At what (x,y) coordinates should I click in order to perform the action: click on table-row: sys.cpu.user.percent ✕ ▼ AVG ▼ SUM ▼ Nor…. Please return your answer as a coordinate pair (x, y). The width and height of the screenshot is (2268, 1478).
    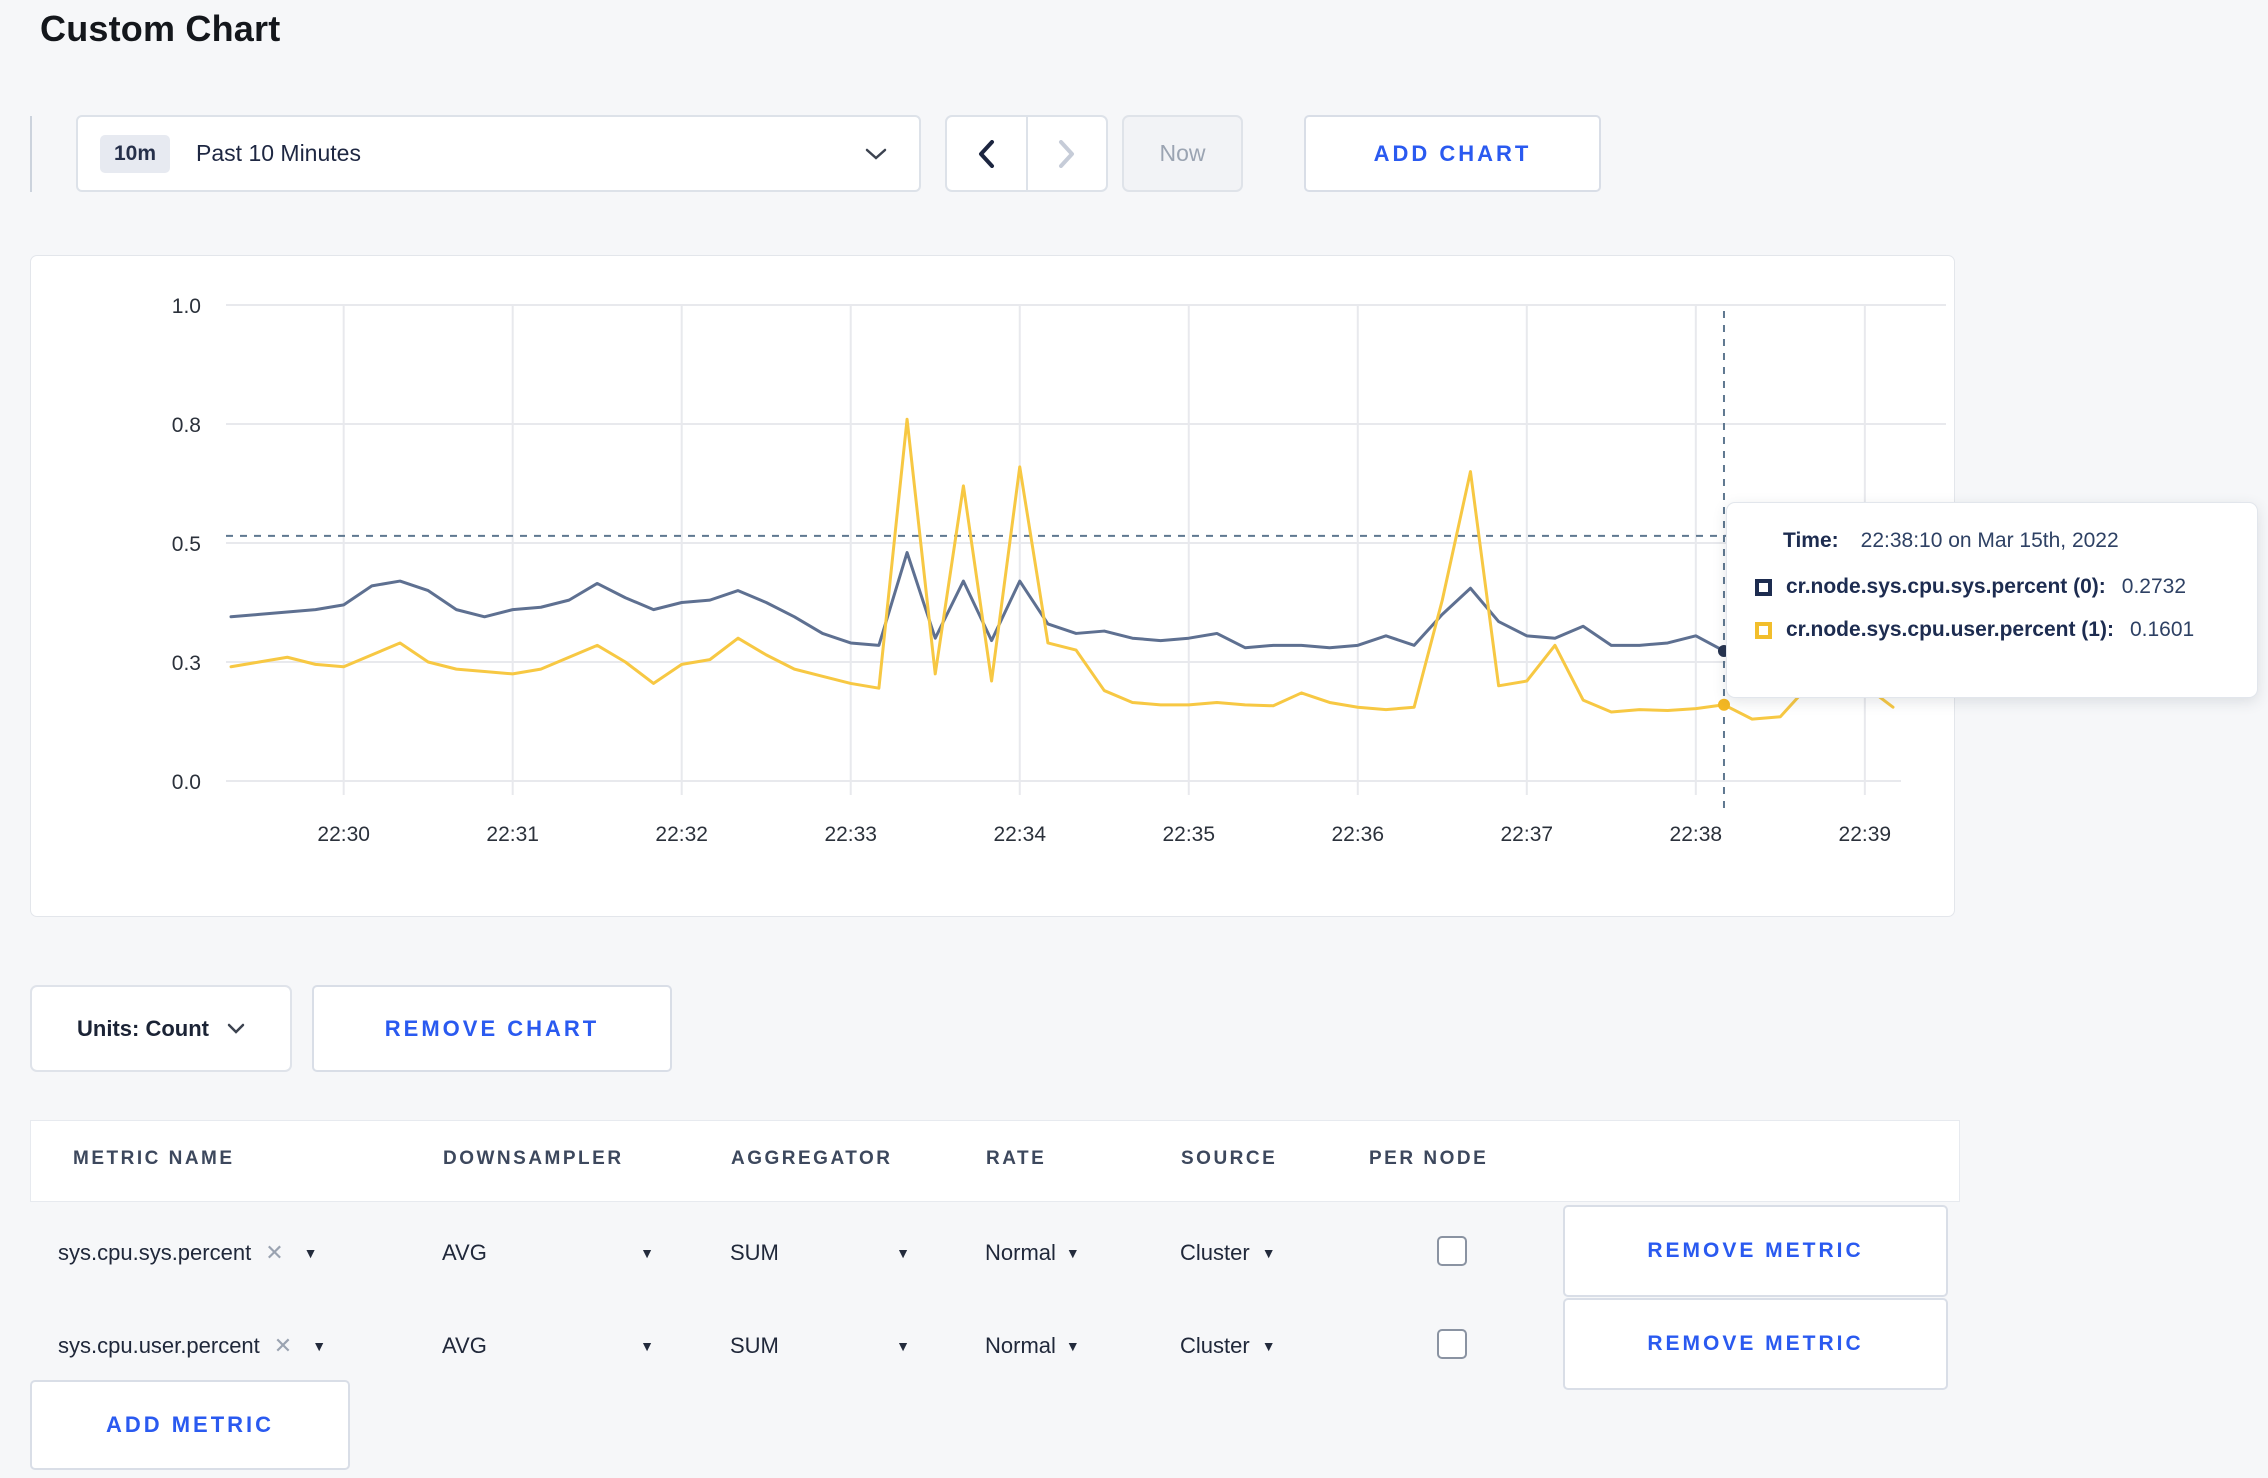
    Looking at the image, I should click on (995, 1345).